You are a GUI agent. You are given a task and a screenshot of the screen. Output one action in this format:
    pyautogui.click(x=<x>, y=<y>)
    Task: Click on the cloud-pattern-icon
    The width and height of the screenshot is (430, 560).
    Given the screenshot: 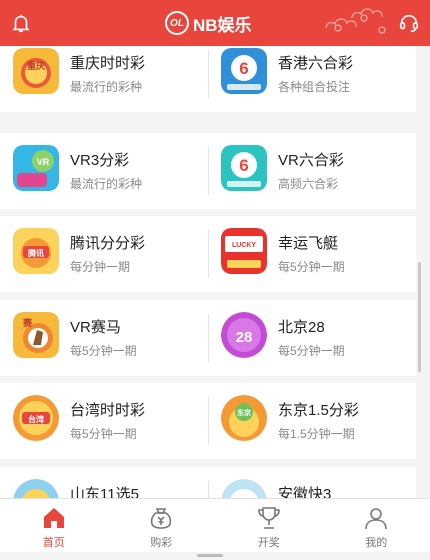 What is the action you would take?
    pyautogui.click(x=355, y=21)
    